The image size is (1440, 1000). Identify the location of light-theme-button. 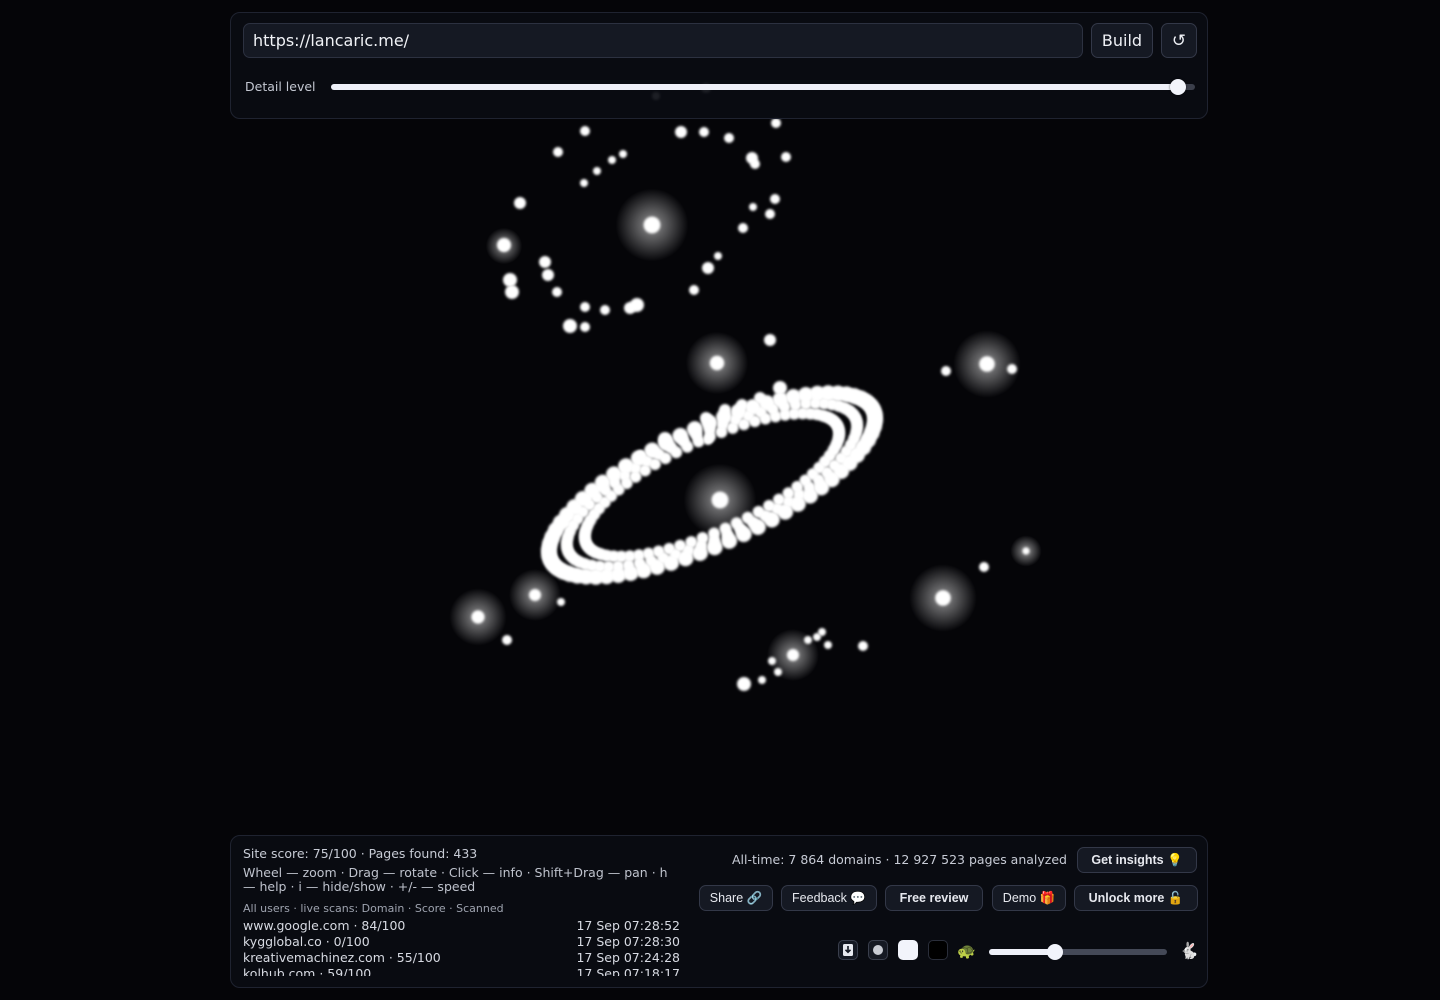
(908, 950).